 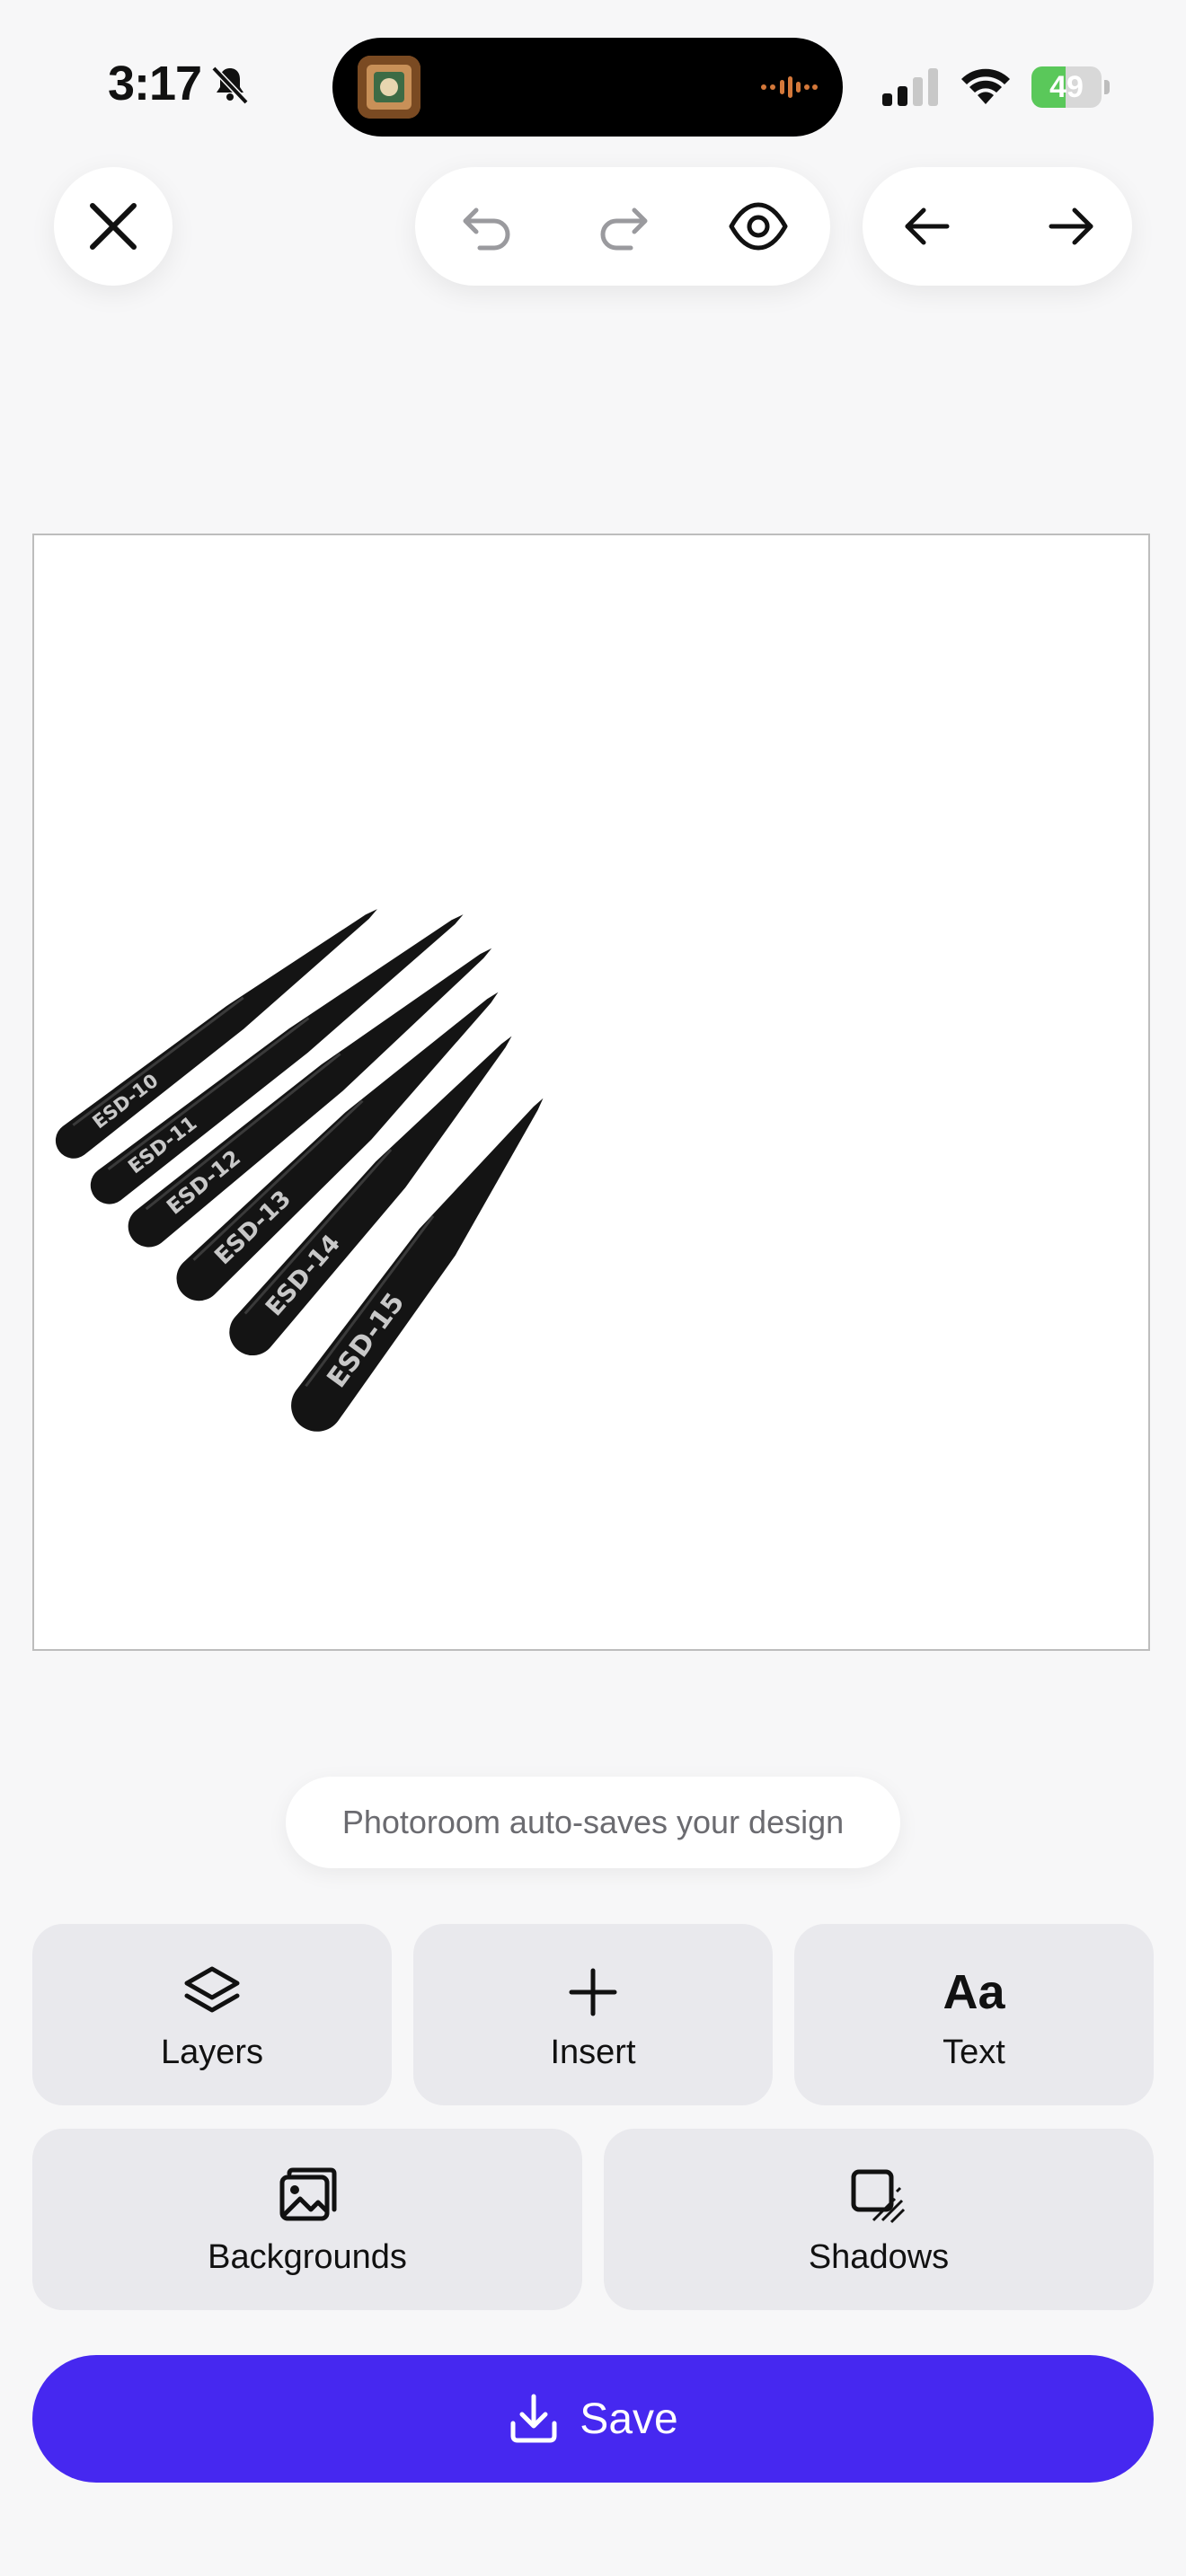 I want to click on preview-button, so click(x=758, y=226).